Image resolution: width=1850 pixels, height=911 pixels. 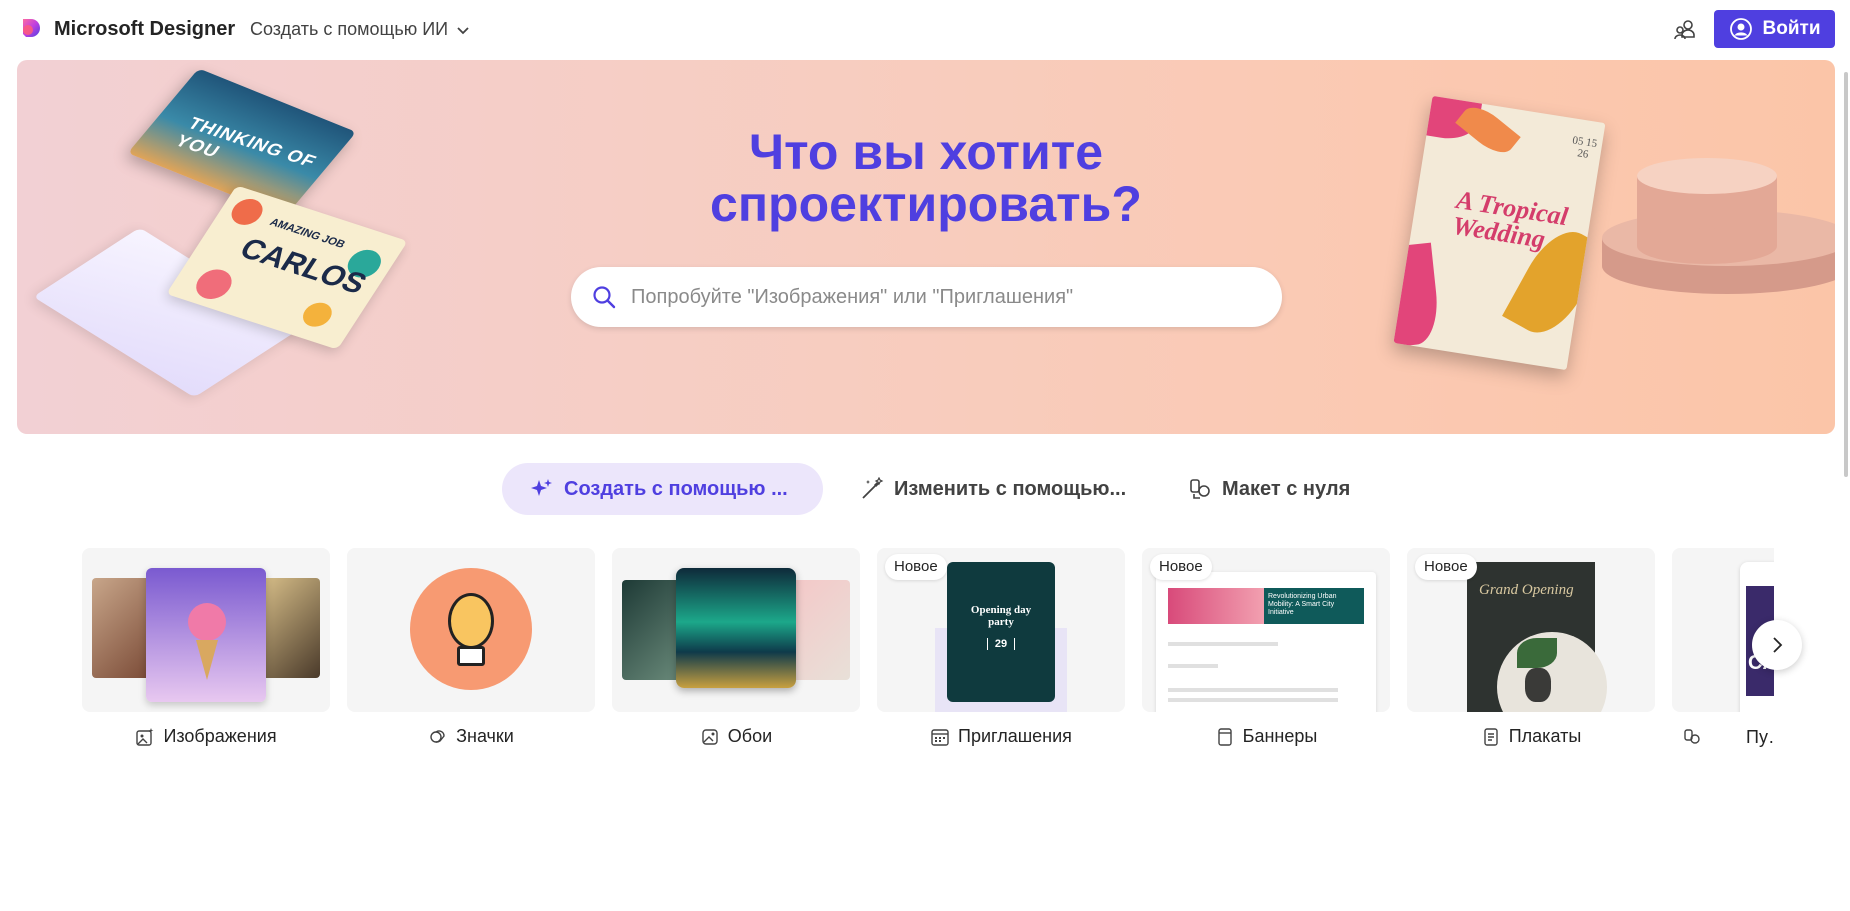 I want to click on category-label-text: Плакаты, so click(x=1545, y=736).